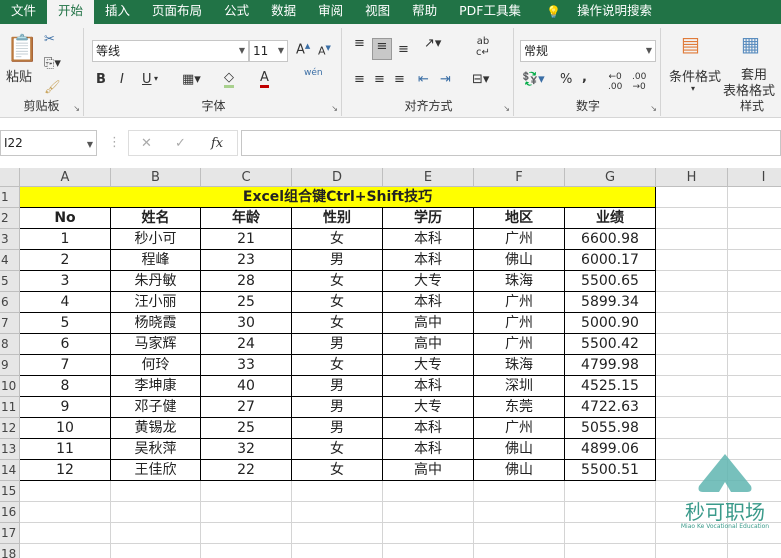 The width and height of the screenshot is (781, 558). Describe the element at coordinates (180, 144) in the screenshot. I see `enter-icon: ✓` at that location.